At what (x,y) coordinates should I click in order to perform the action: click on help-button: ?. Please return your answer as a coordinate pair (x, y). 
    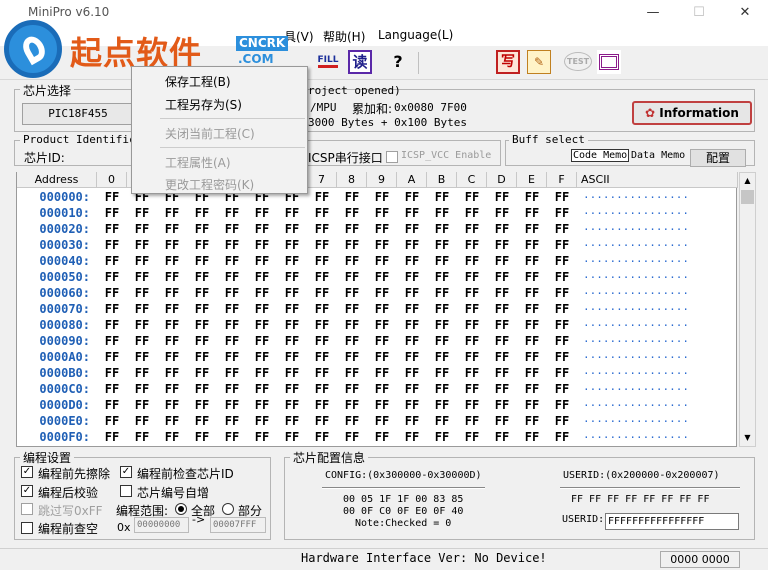
    Looking at the image, I should click on (398, 62).